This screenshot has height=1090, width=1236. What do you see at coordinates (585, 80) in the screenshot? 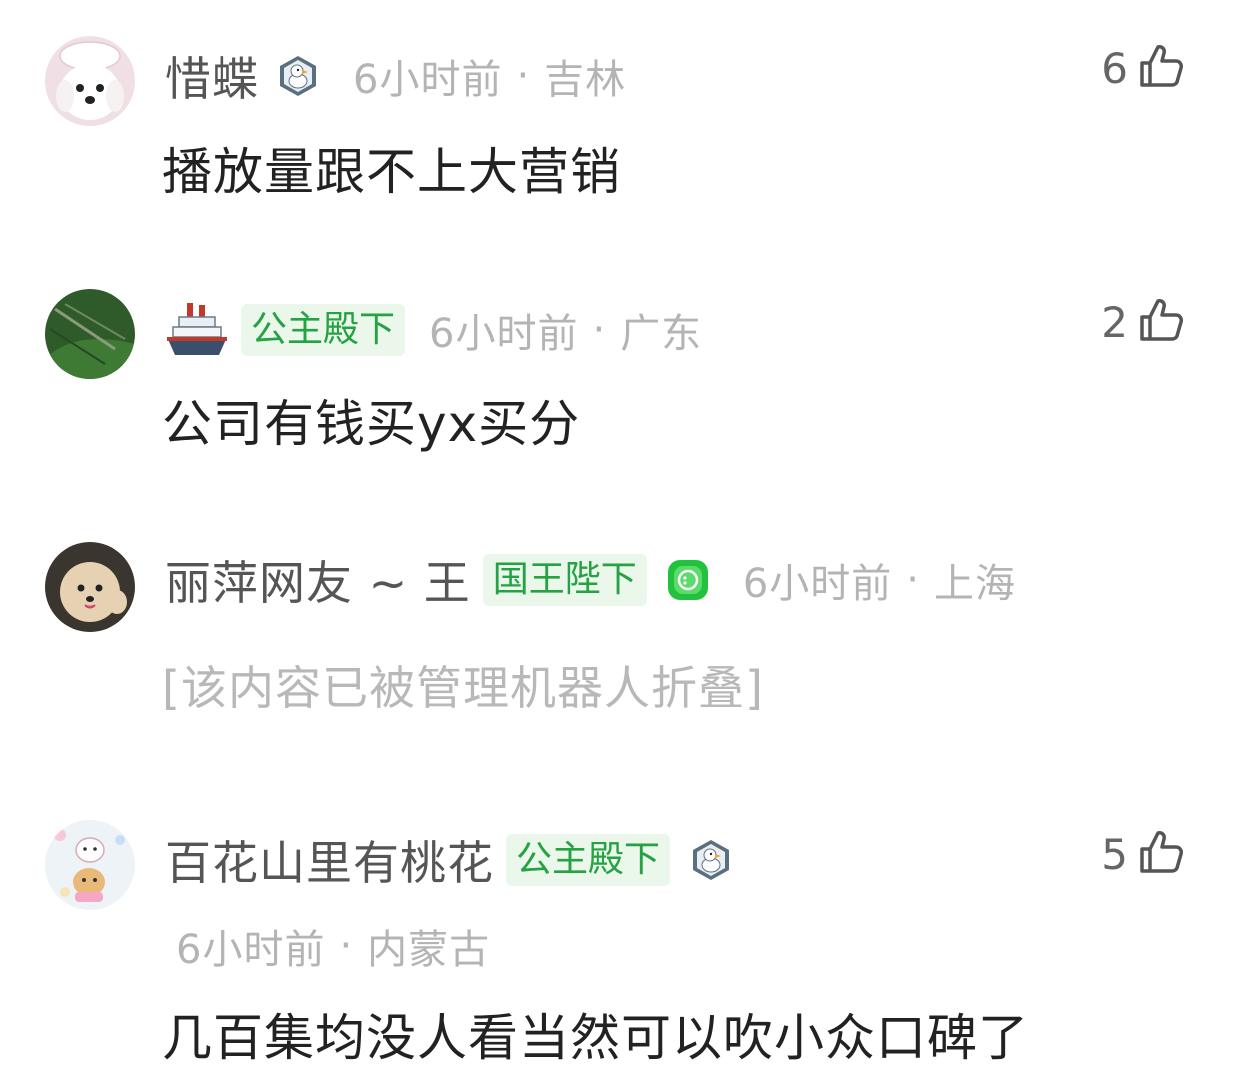
I see `comment-location: 吉林` at bounding box center [585, 80].